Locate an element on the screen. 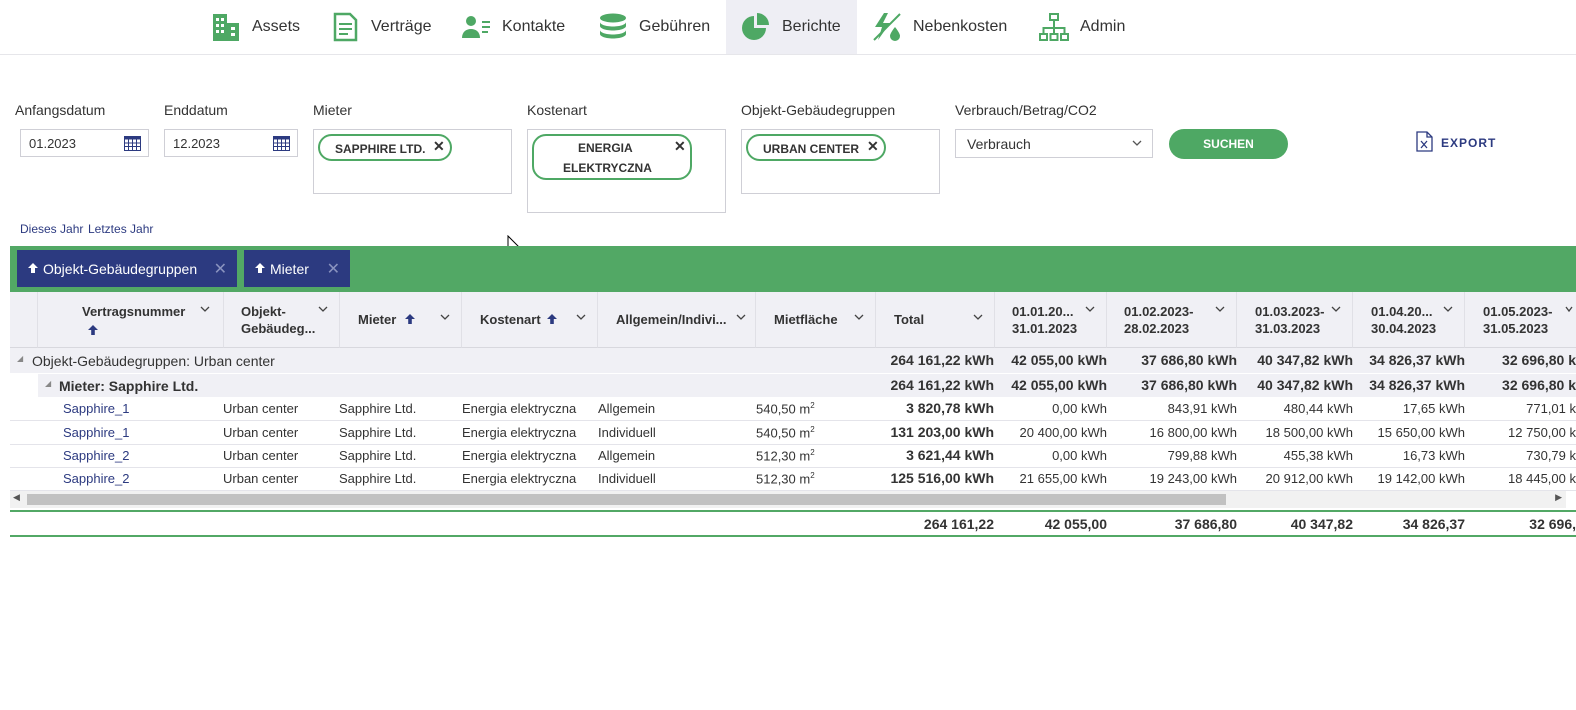 Image resolution: width=1576 pixels, height=710 pixels. end-date-value: 12.2023 is located at coordinates (196, 143).